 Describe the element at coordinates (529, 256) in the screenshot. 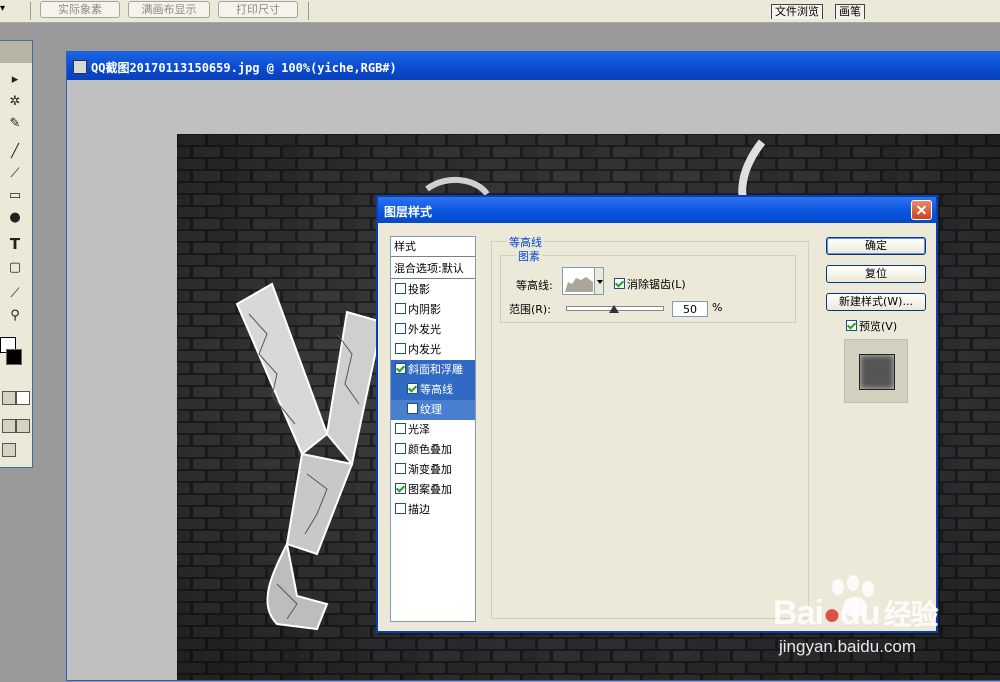

I see `elements-group-title: 图素` at that location.